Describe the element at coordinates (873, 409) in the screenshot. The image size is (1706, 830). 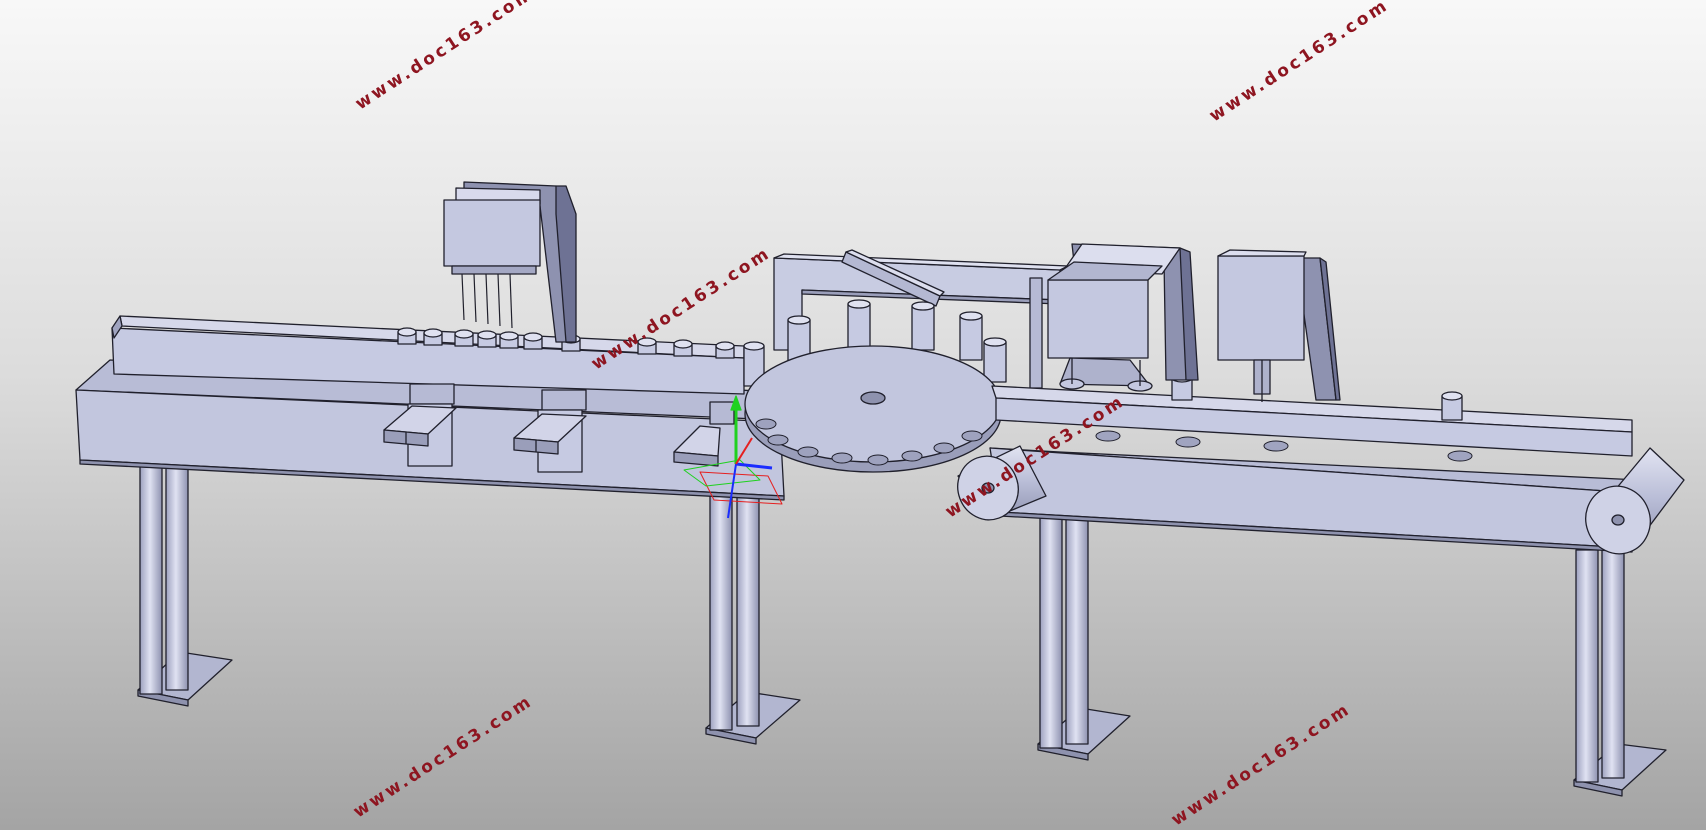
I see `starwheel` at that location.